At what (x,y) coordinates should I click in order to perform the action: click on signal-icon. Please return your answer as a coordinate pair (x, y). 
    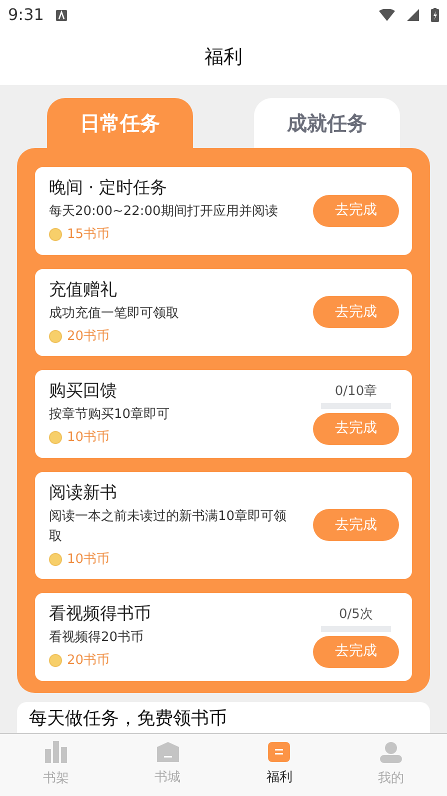
    Looking at the image, I should click on (413, 15).